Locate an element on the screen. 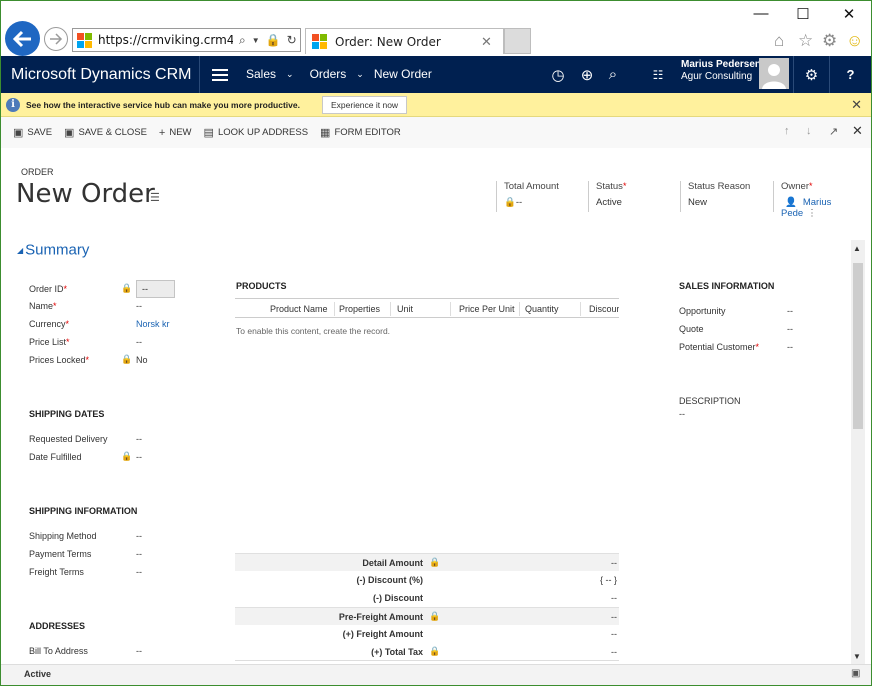  form-editor-icon: ▦ is located at coordinates (325, 133).